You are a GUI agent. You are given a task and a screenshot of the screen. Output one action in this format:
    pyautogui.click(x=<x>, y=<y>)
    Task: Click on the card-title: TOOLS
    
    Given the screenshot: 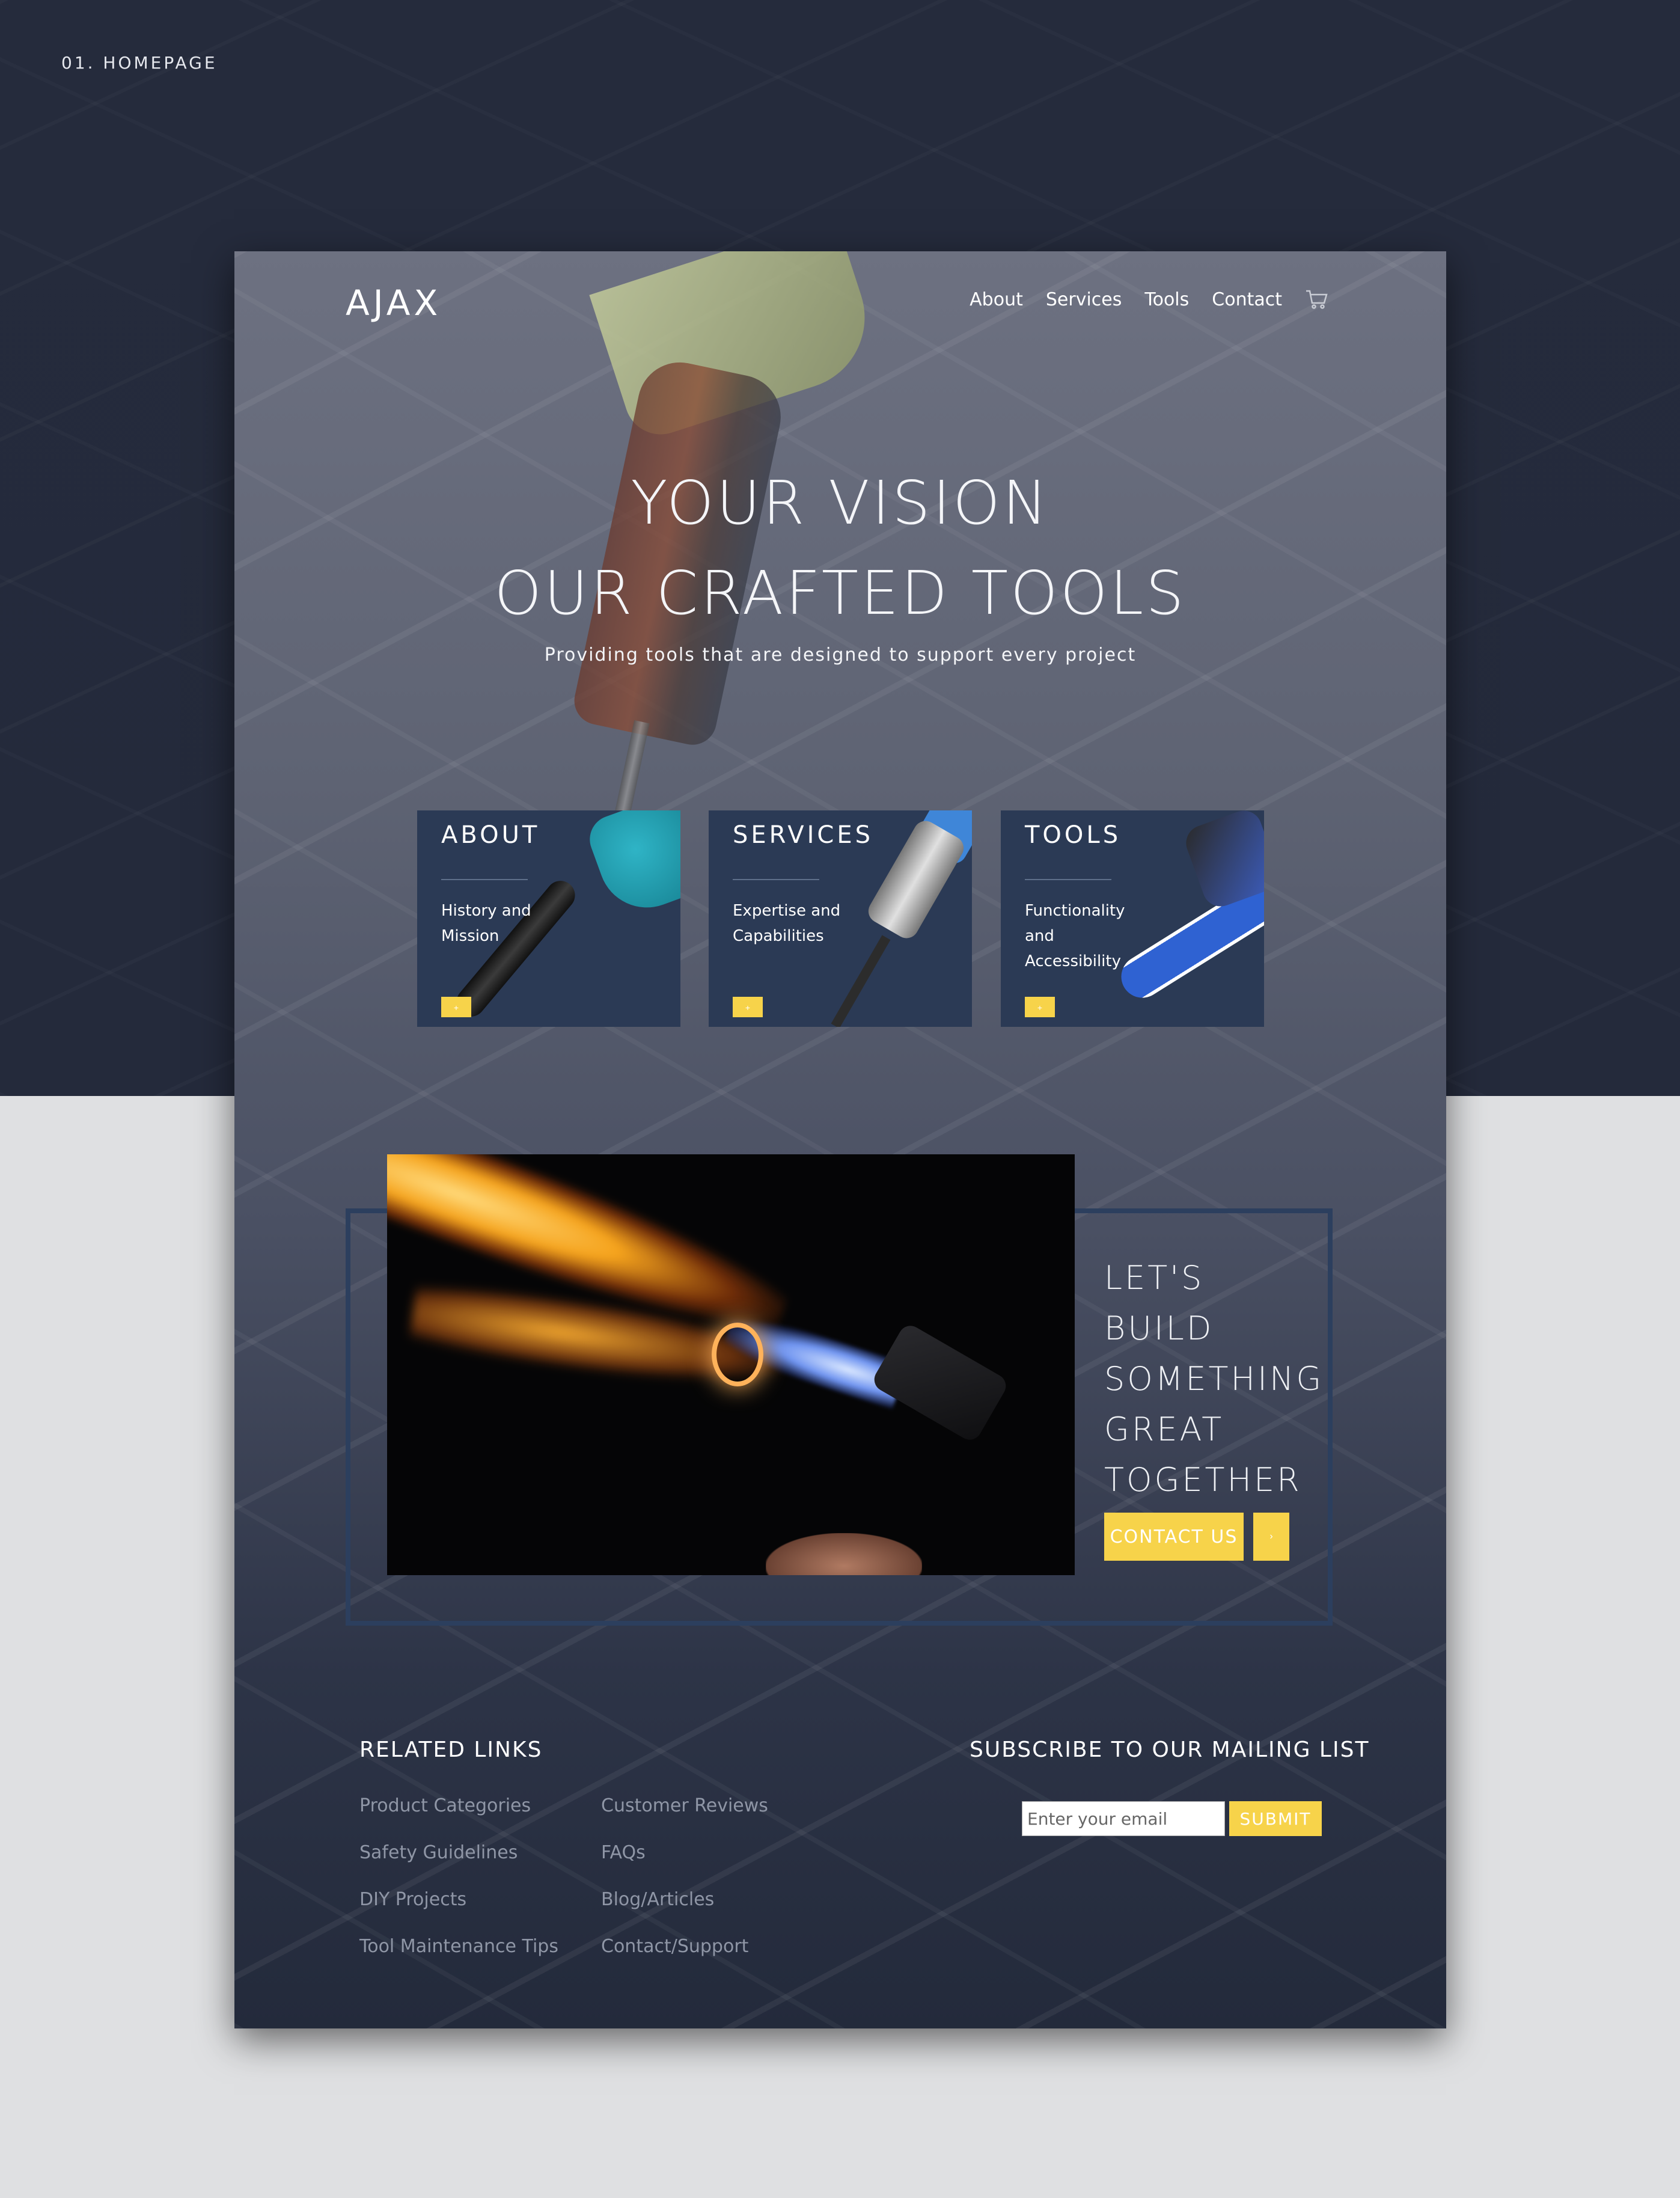 What is the action you would take?
    pyautogui.click(x=1074, y=835)
    